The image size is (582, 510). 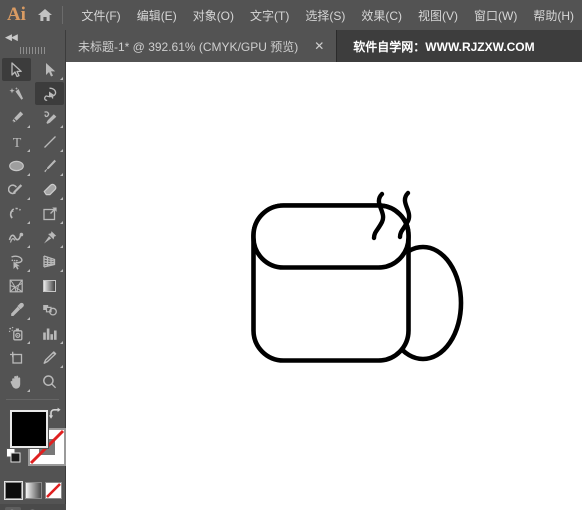 What do you see at coordinates (29, 429) in the screenshot?
I see `fill-swatch` at bounding box center [29, 429].